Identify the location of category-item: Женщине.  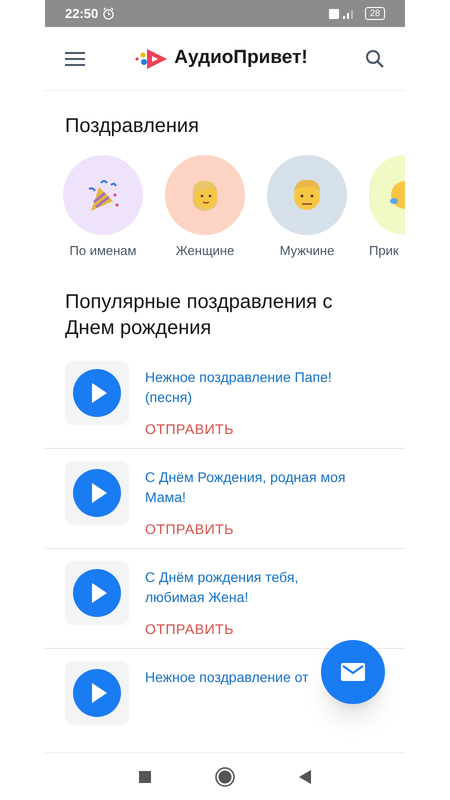
(205, 207).